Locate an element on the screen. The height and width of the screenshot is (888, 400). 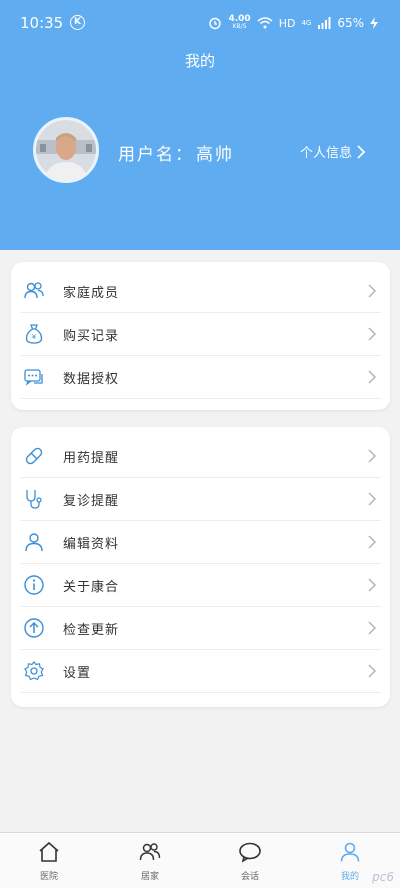
net-speed: 4.00 KB/S is located at coordinates (239, 23).